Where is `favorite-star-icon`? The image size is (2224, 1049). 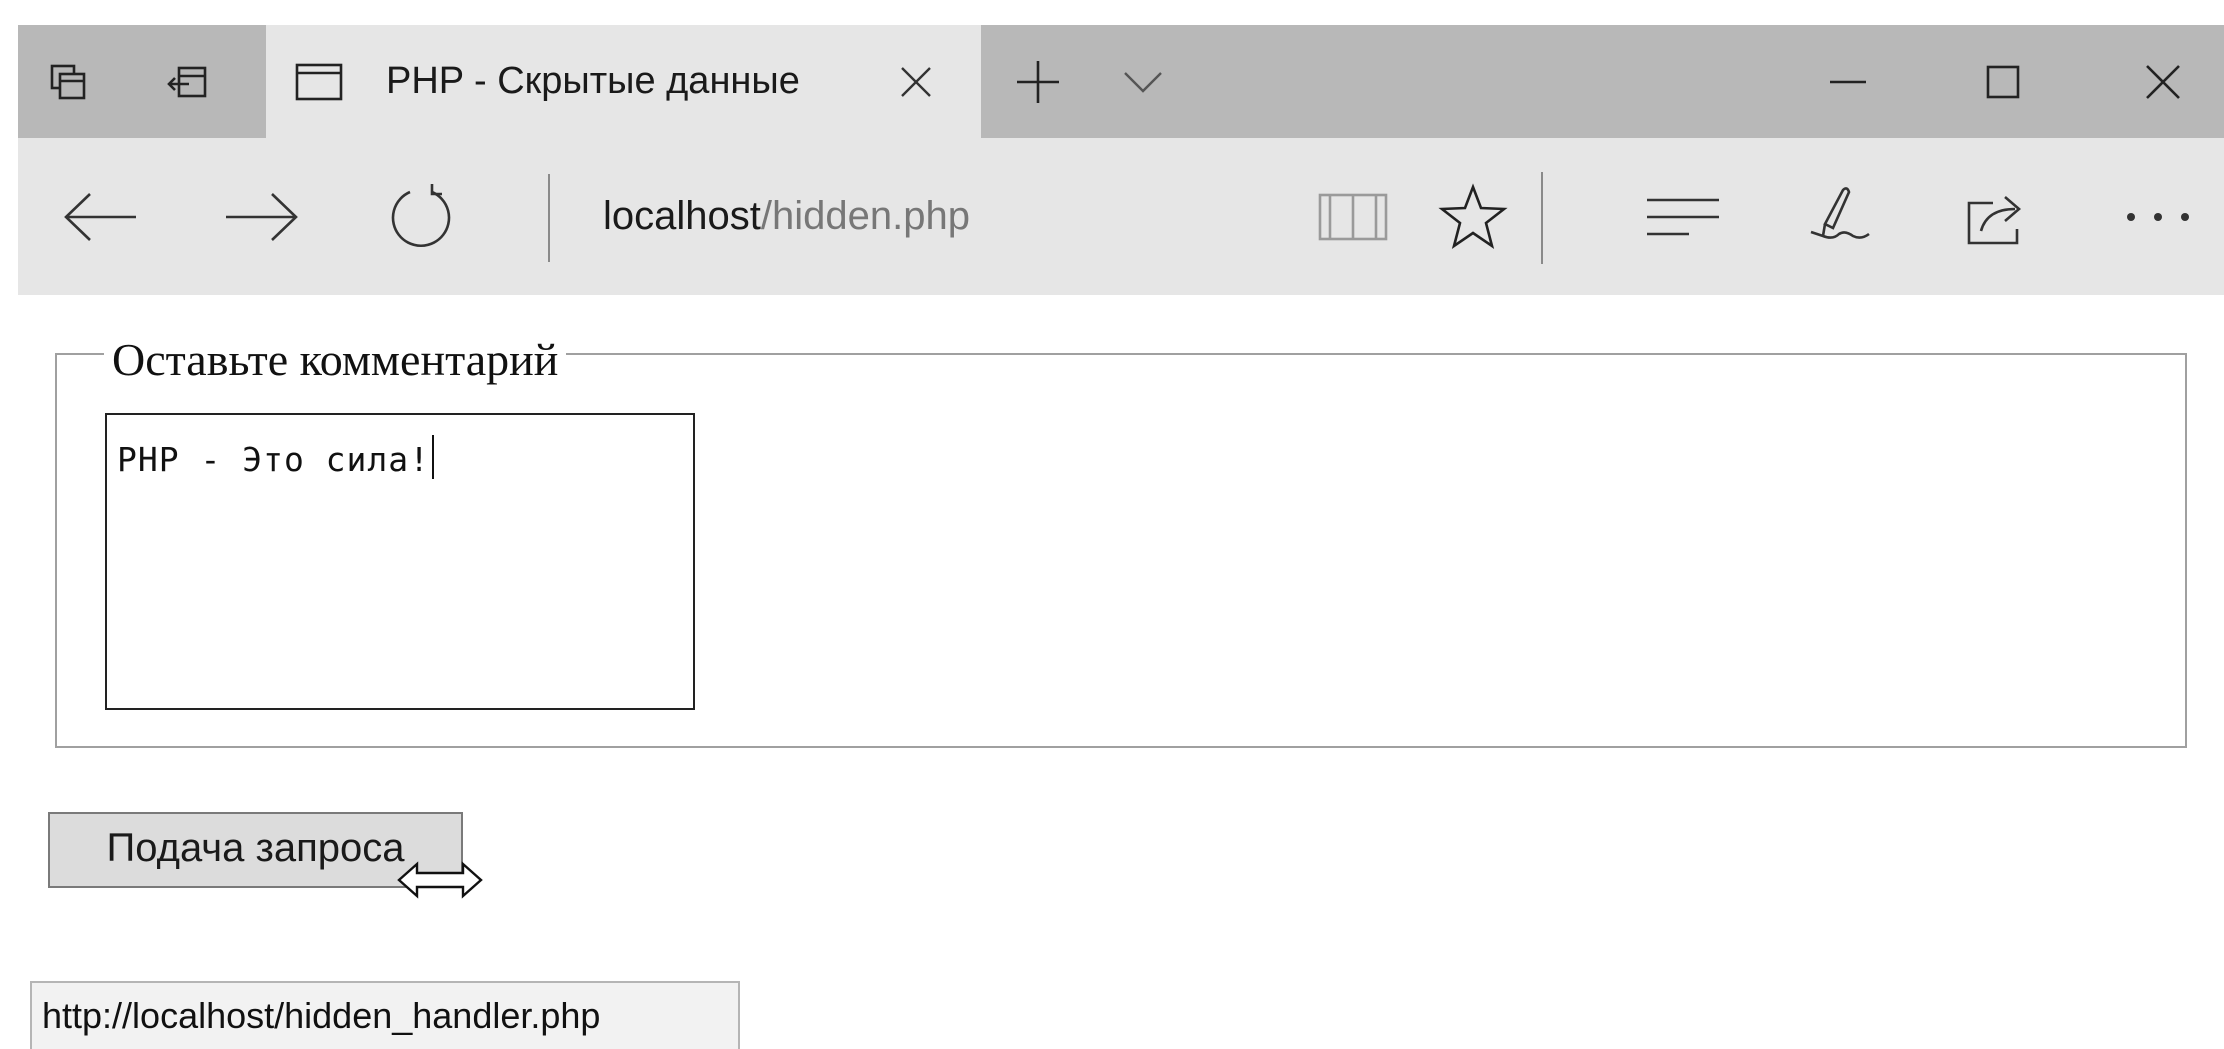 favorite-star-icon is located at coordinates (1473, 216).